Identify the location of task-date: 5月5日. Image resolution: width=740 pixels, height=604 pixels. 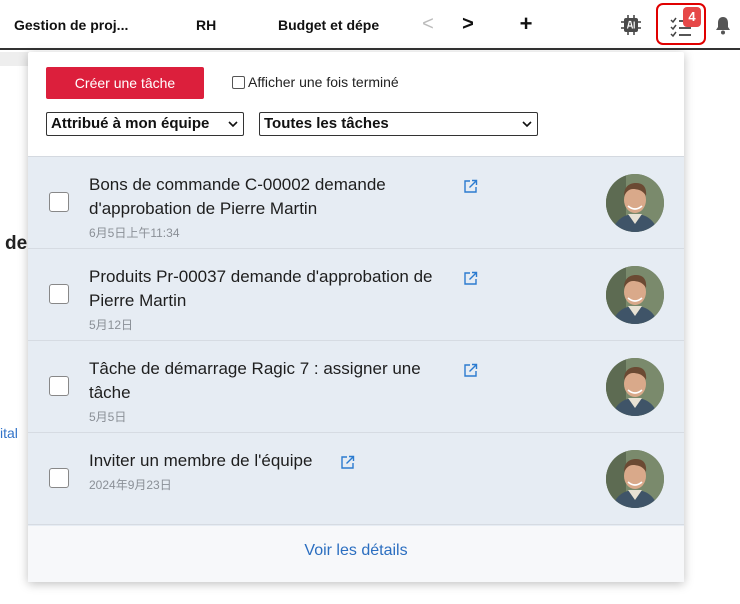
(108, 417).